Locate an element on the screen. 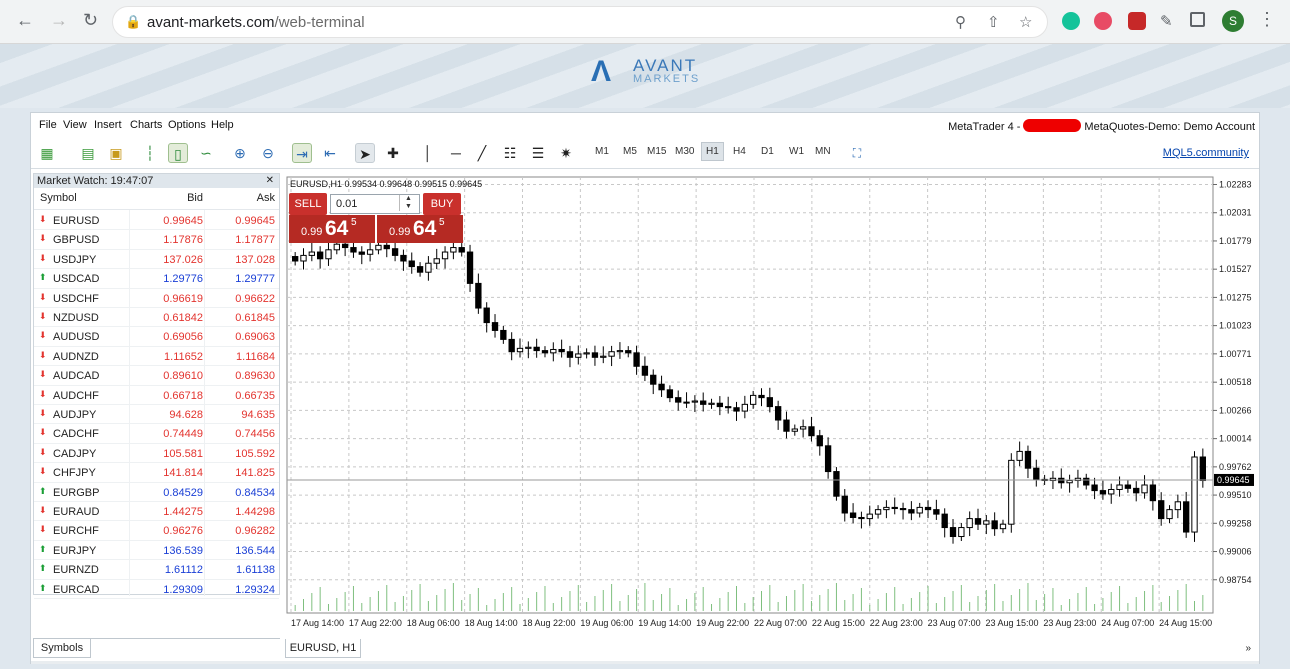 The image size is (1290, 669). timeframe-h1: H1 is located at coordinates (712, 151).